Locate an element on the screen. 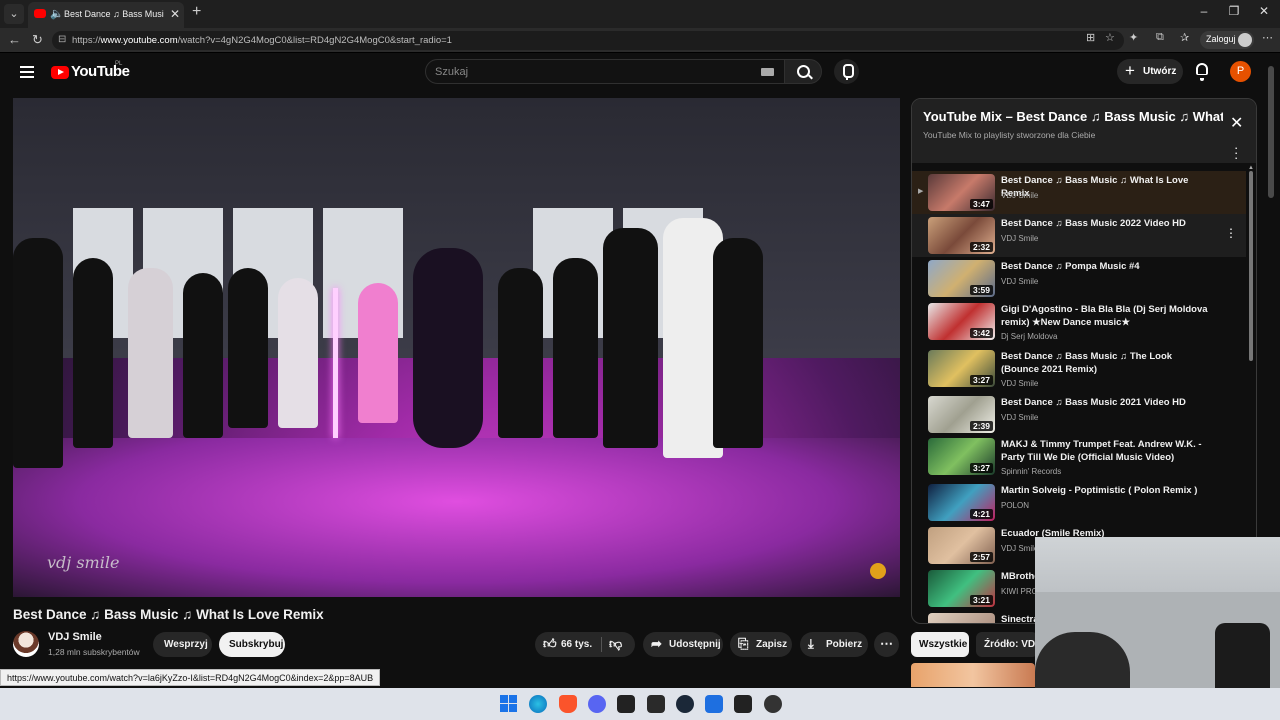 The image size is (1280, 720). chip-all: Wszystkie is located at coordinates (940, 644).